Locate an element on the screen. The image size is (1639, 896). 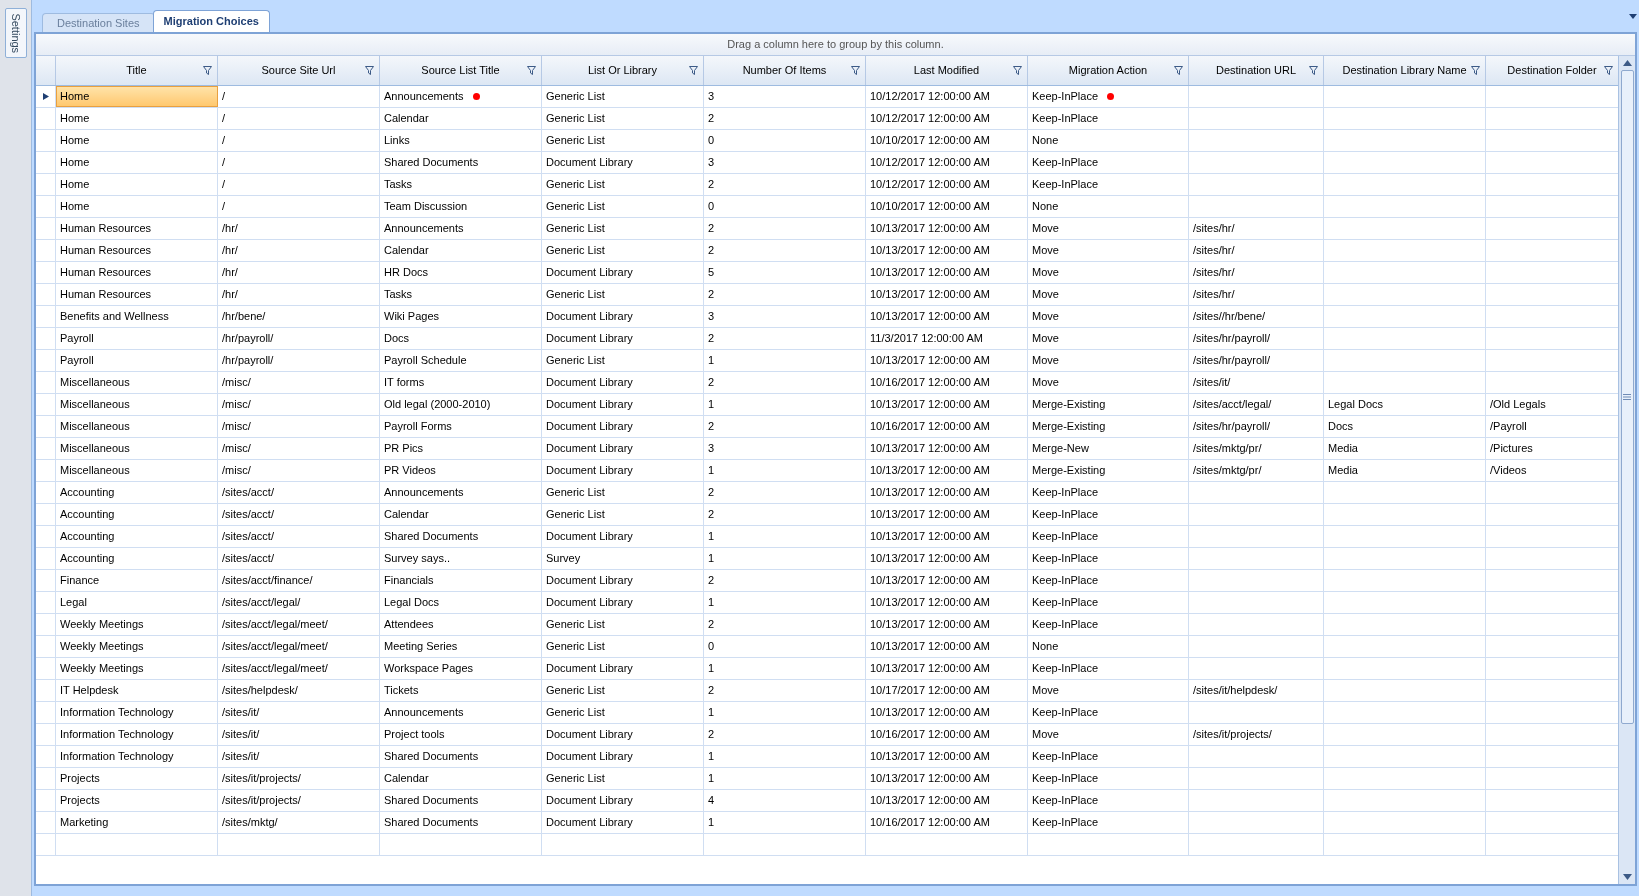
table-cell-text: /sites/acct/legal/ is located at coordinates (1232, 405).